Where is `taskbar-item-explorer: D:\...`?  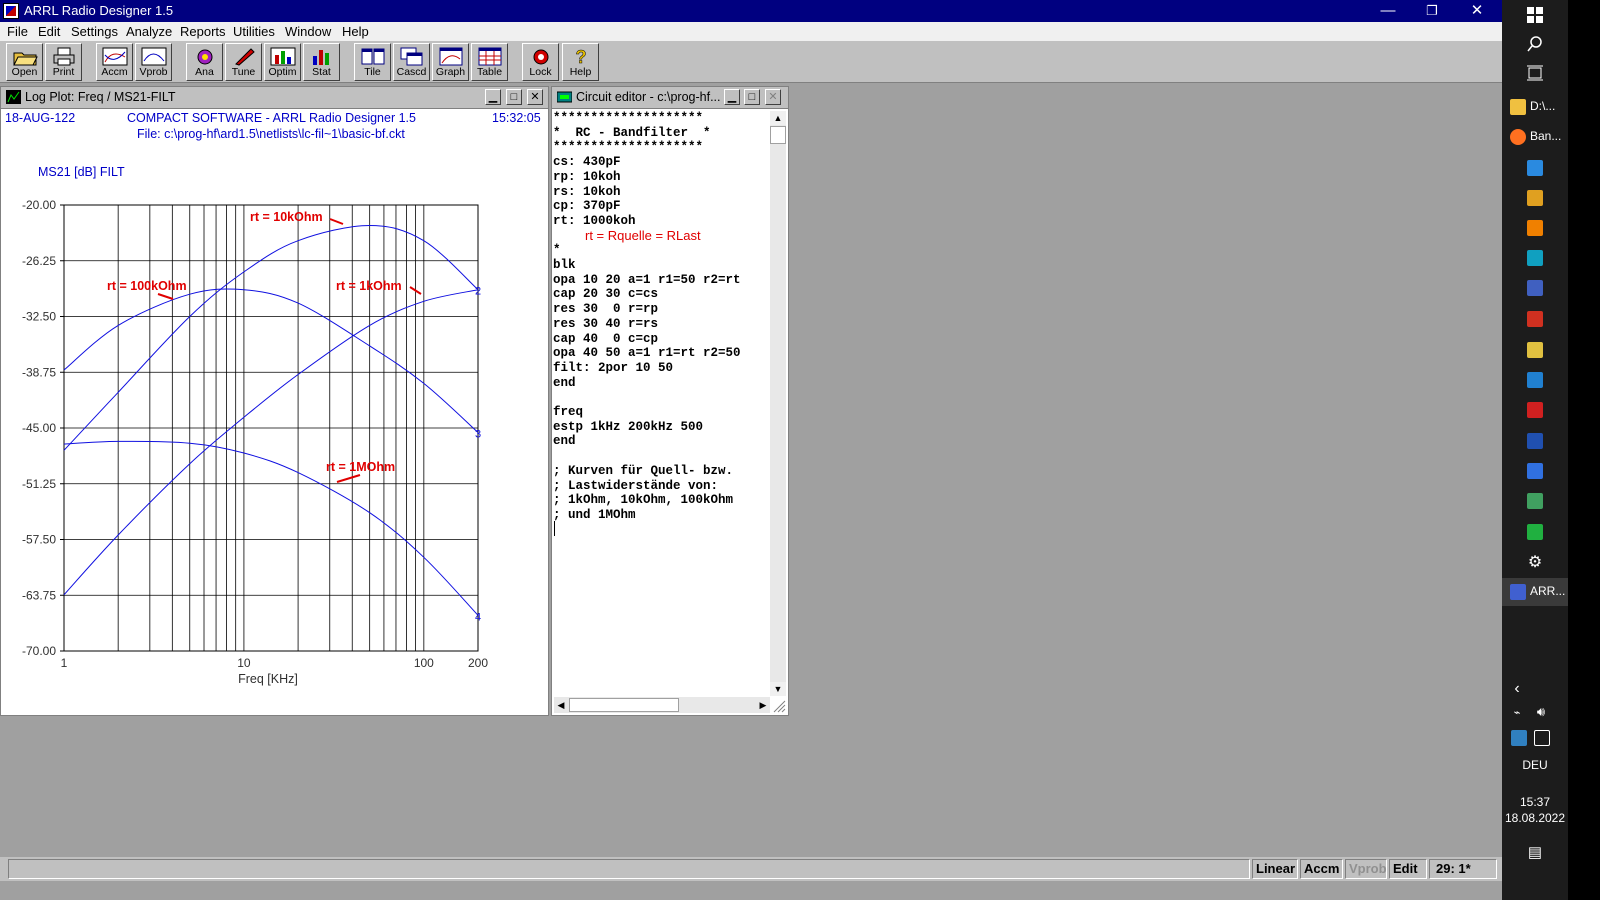
taskbar-item-explorer: D:\... is located at coordinates (1535, 107).